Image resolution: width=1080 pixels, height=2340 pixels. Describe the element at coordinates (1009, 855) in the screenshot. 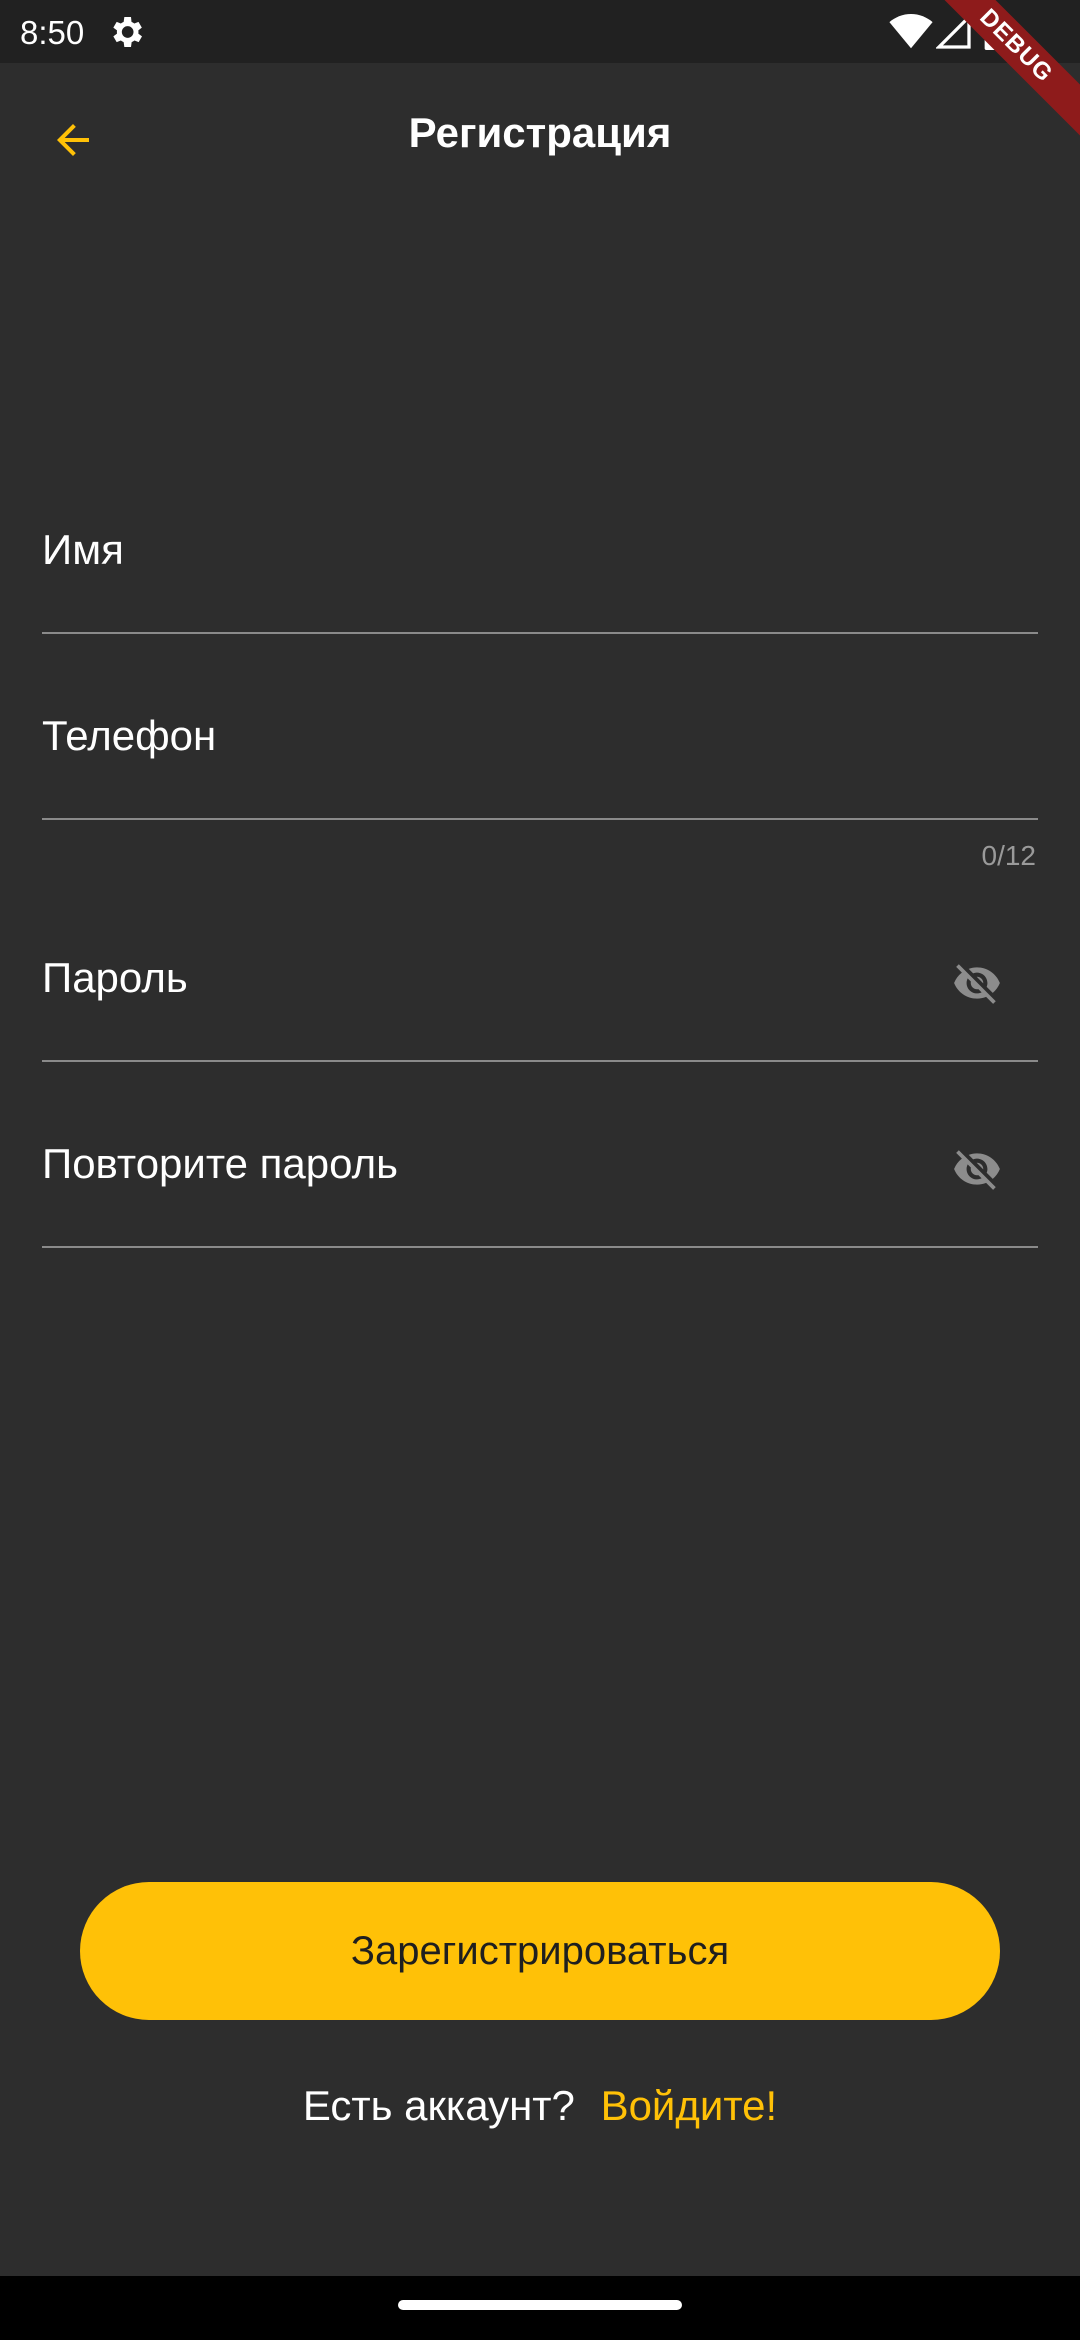

I see `phone-char-counter: 0/12` at that location.